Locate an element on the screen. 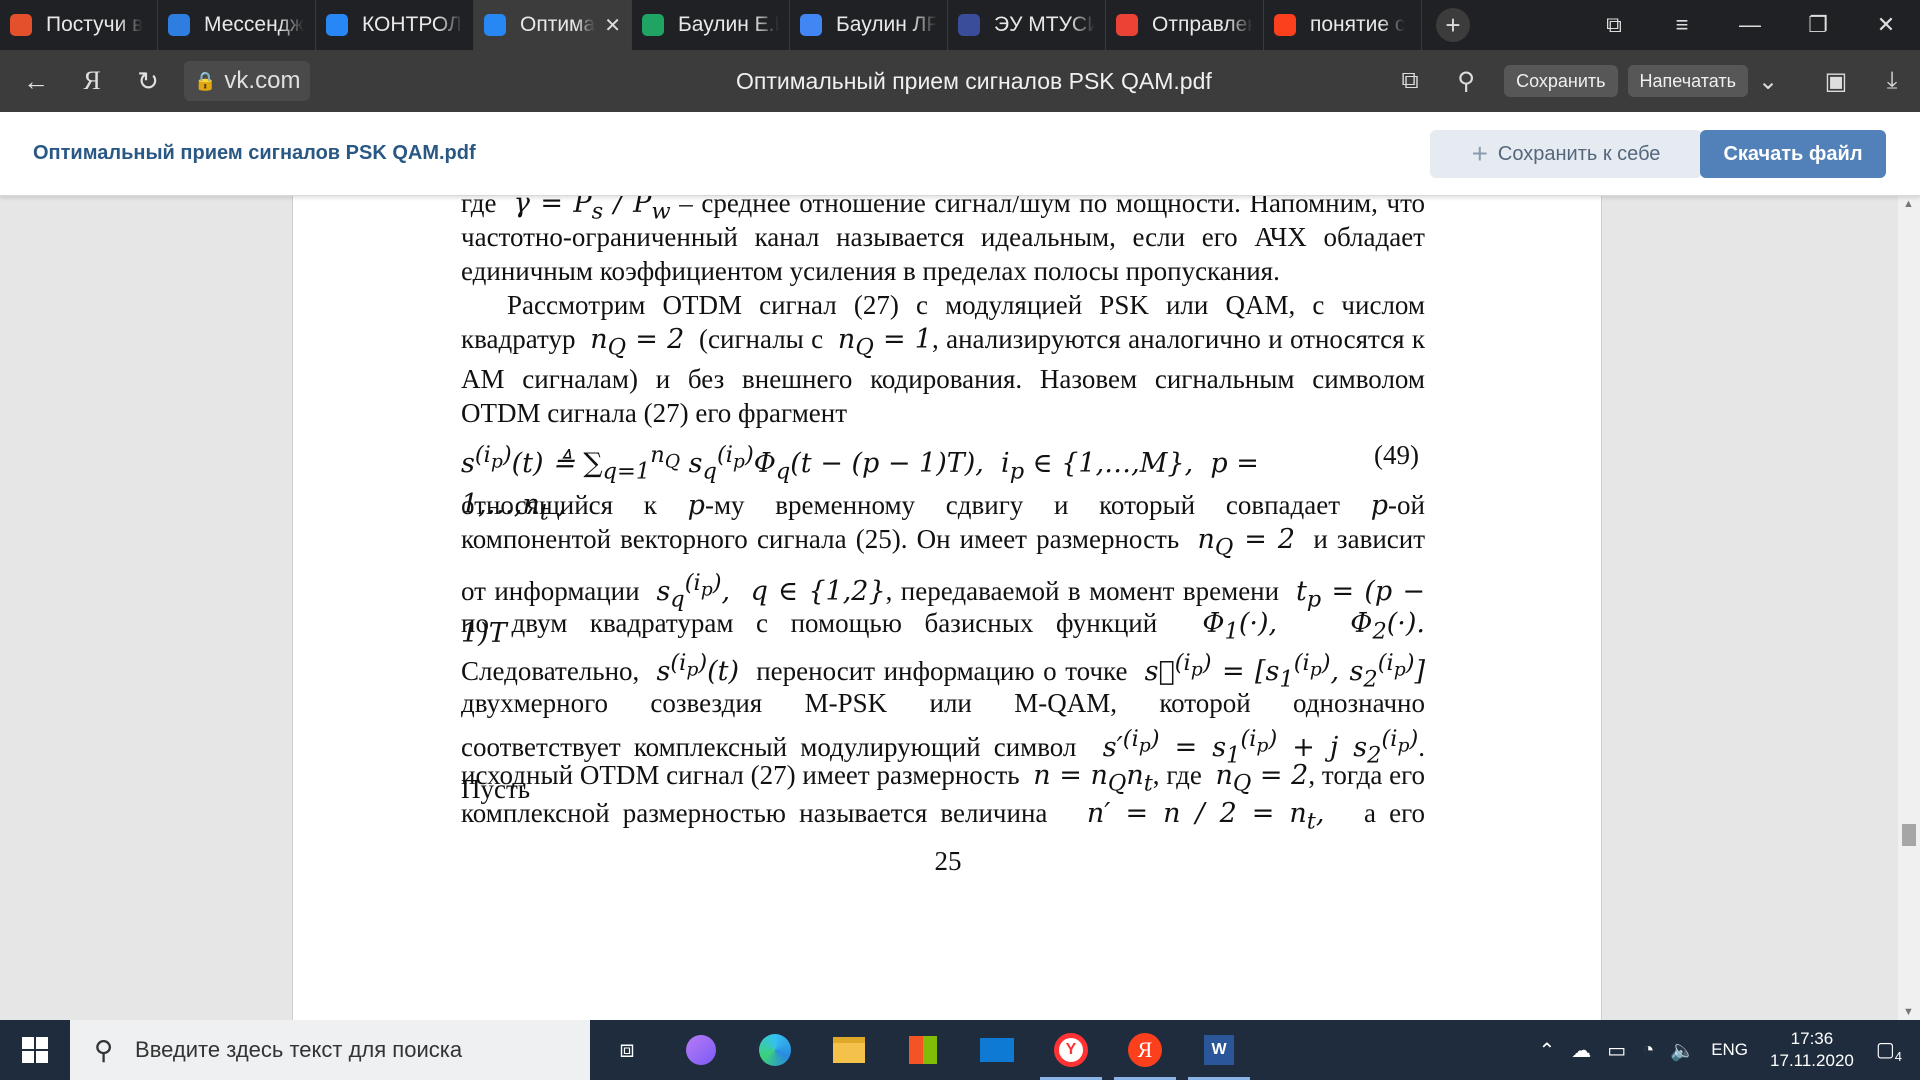 This screenshot has width=1920, height=1080. tab-title: Оптима is located at coordinates (558, 24).